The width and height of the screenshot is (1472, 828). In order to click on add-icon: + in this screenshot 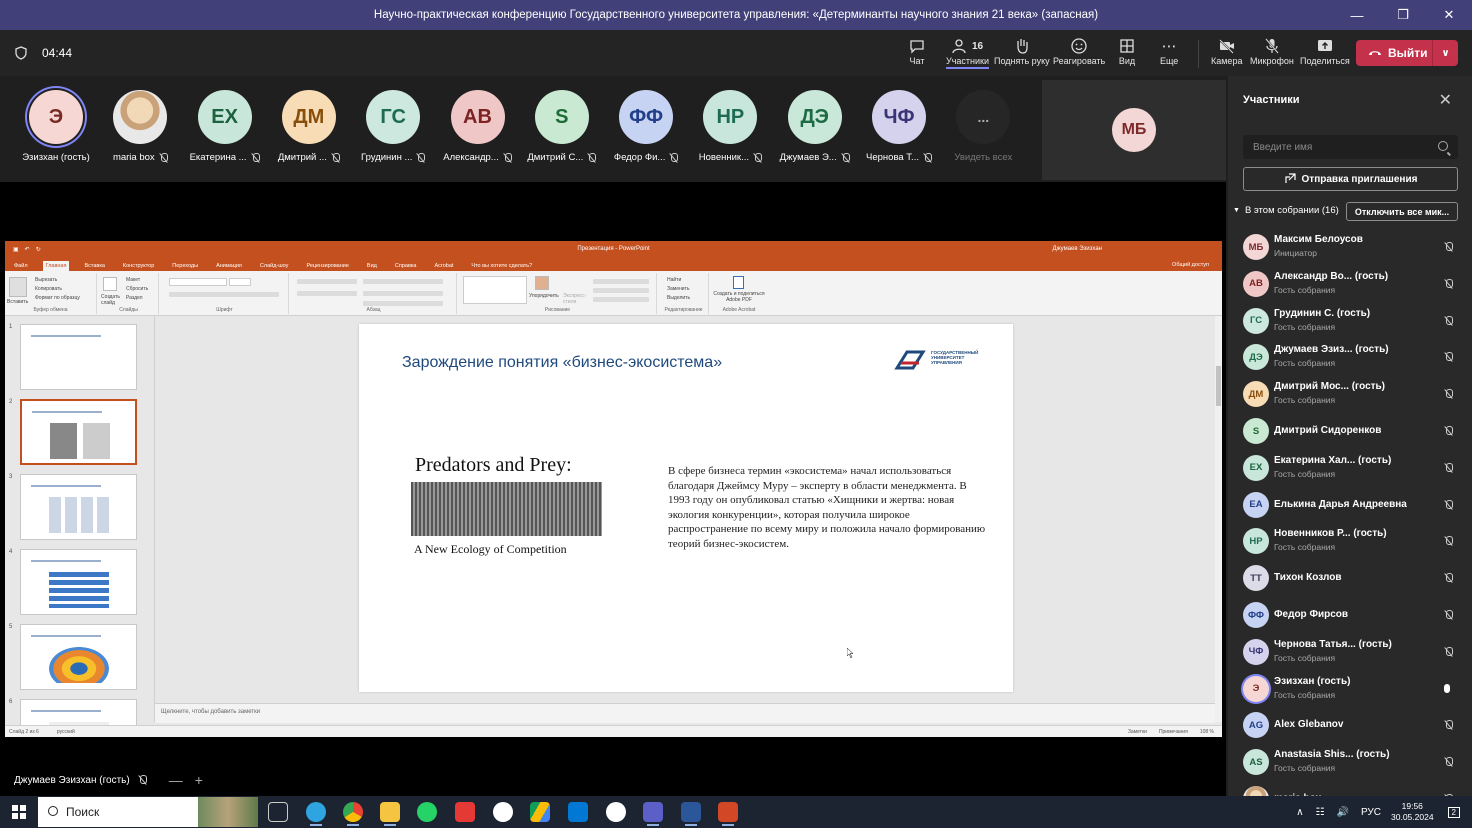, I will do `click(199, 780)`.